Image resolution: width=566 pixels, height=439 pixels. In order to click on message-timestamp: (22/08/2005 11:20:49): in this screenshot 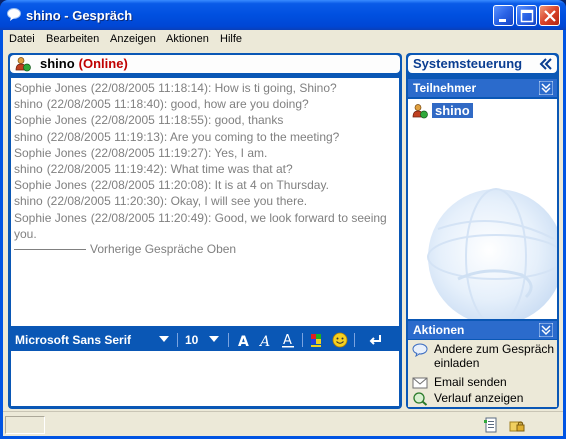, I will do `click(151, 217)`.